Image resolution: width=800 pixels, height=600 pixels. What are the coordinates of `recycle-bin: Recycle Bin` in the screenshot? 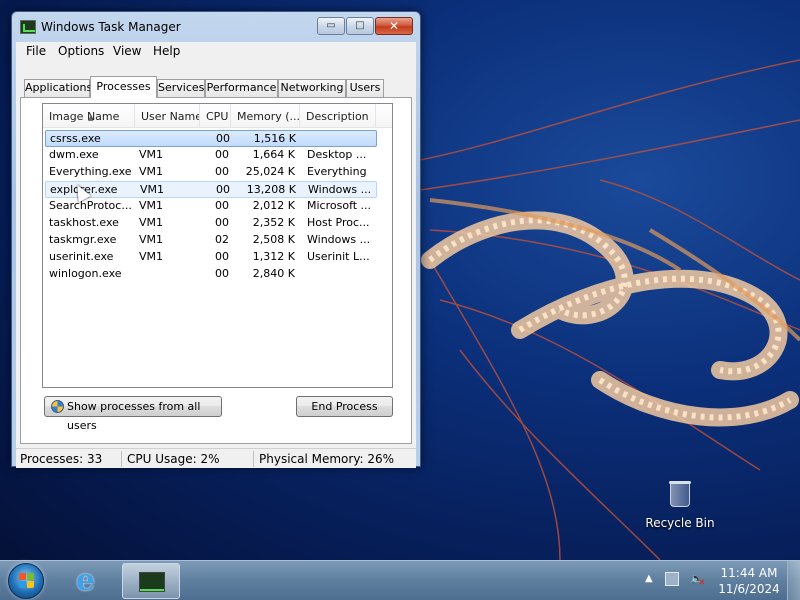 It's located at (680, 508).